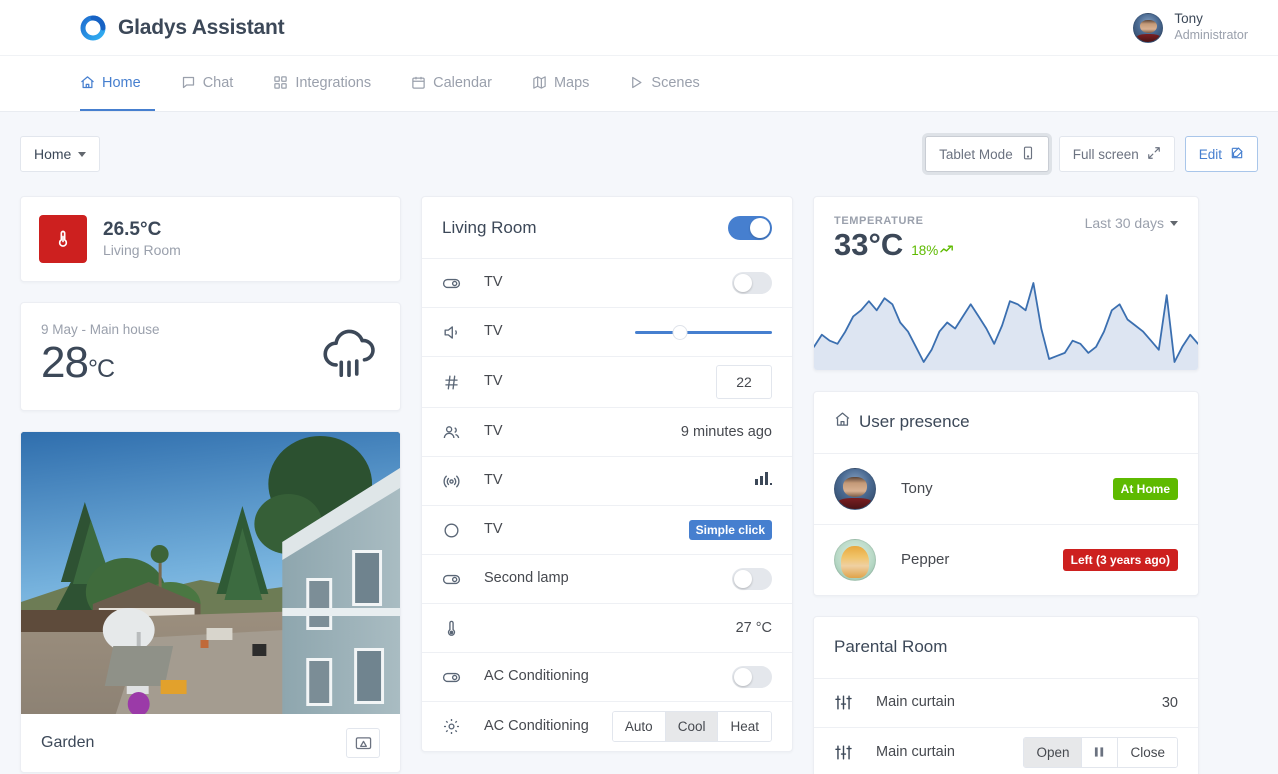  I want to click on weather-temp-value: 28, so click(65, 362).